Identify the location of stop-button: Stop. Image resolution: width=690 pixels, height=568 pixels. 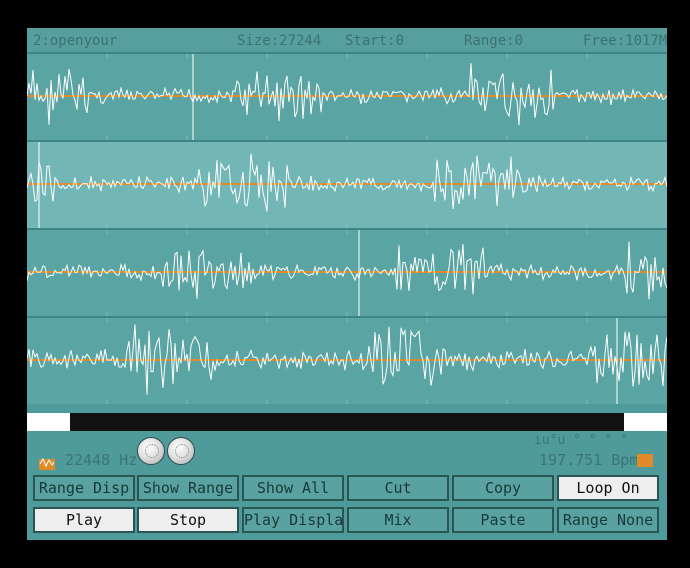
(188, 520).